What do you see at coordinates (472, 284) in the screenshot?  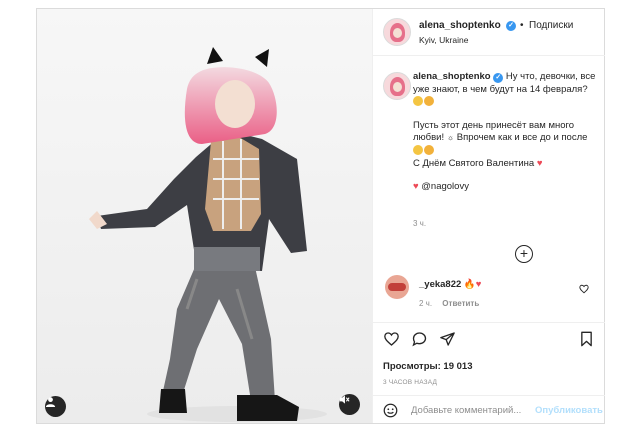 I see `comment-body: 🔥♥` at bounding box center [472, 284].